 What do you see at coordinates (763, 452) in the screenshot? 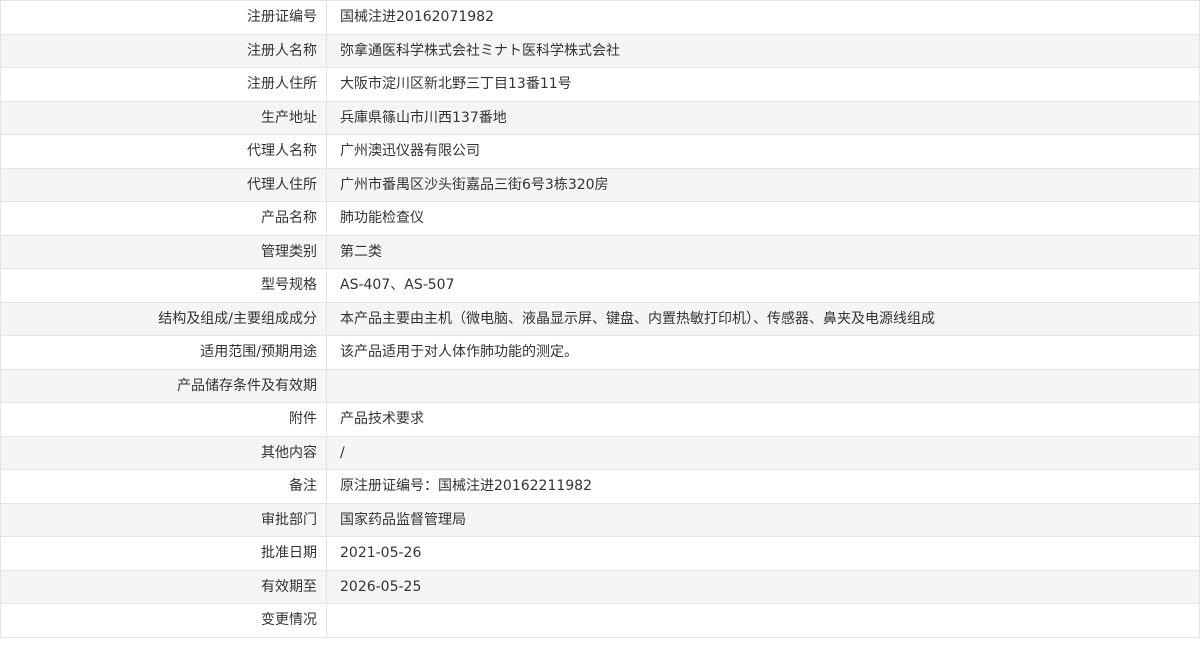
I see `row-value: /` at bounding box center [763, 452].